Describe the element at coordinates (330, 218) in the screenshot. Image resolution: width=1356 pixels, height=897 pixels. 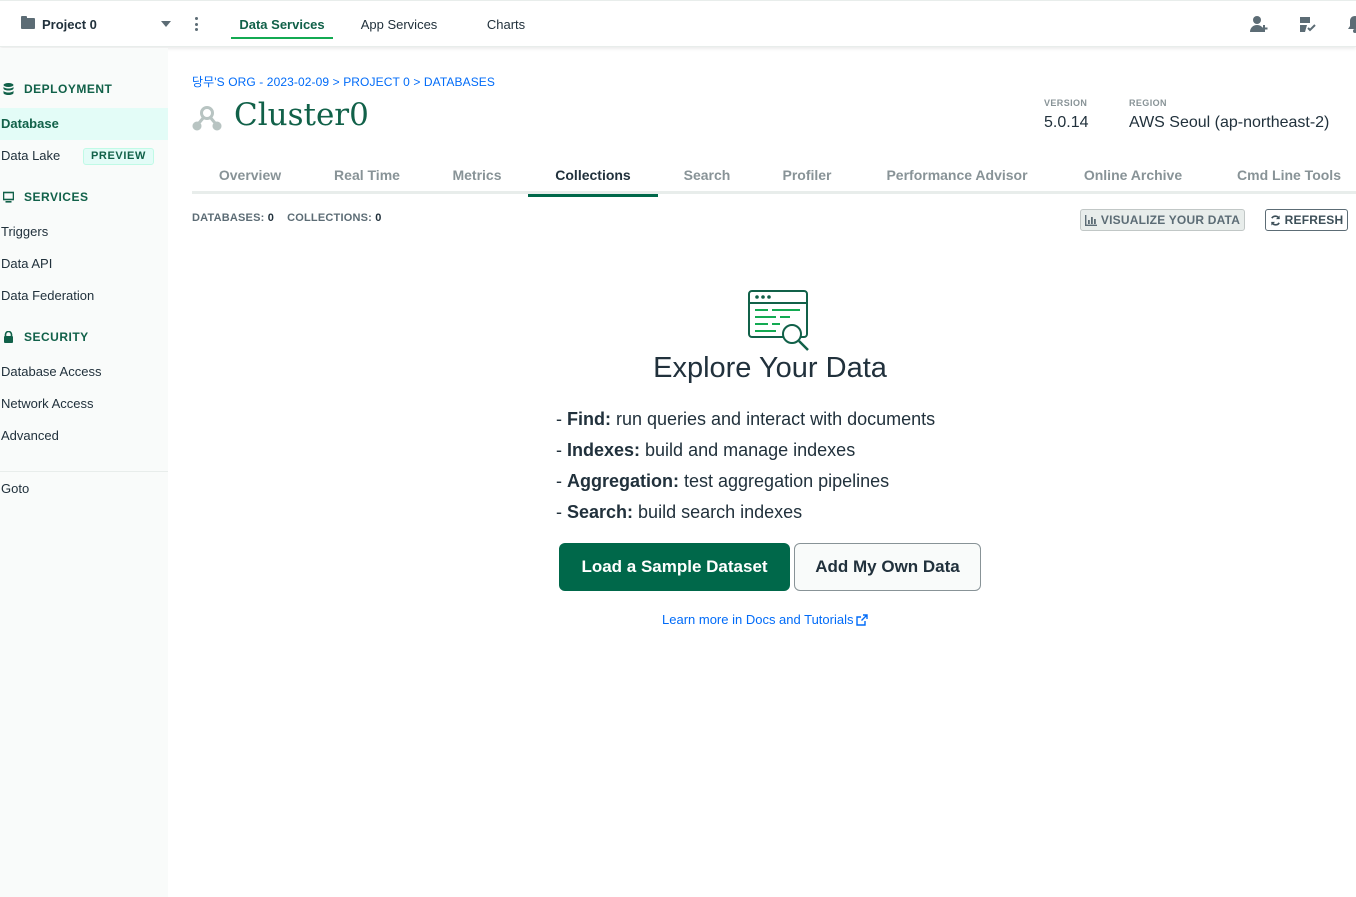
I see `collections-count-label: COLLECTIONS:` at that location.